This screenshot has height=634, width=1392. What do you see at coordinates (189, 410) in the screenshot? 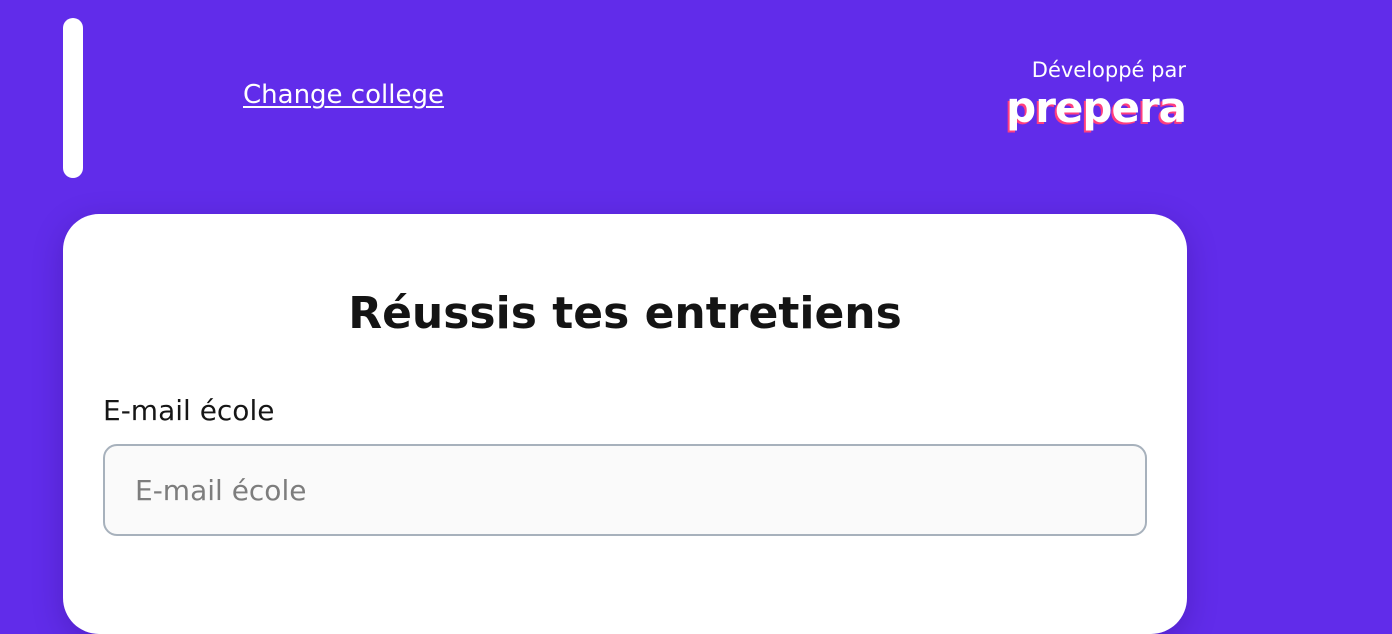
I see `email-label: E-mail école` at bounding box center [189, 410].